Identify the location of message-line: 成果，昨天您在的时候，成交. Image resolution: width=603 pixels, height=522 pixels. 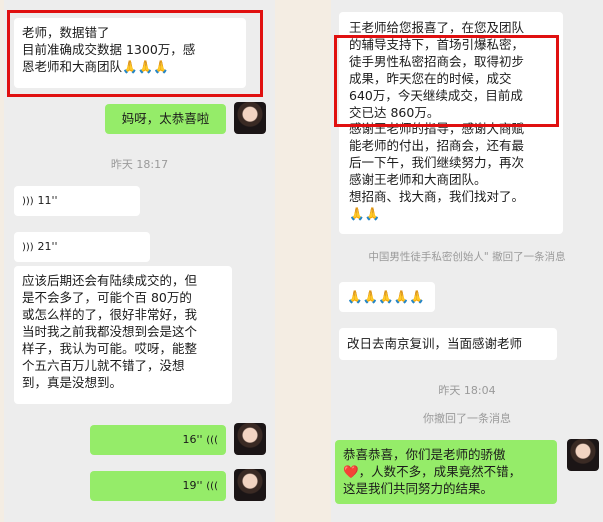
(430, 78).